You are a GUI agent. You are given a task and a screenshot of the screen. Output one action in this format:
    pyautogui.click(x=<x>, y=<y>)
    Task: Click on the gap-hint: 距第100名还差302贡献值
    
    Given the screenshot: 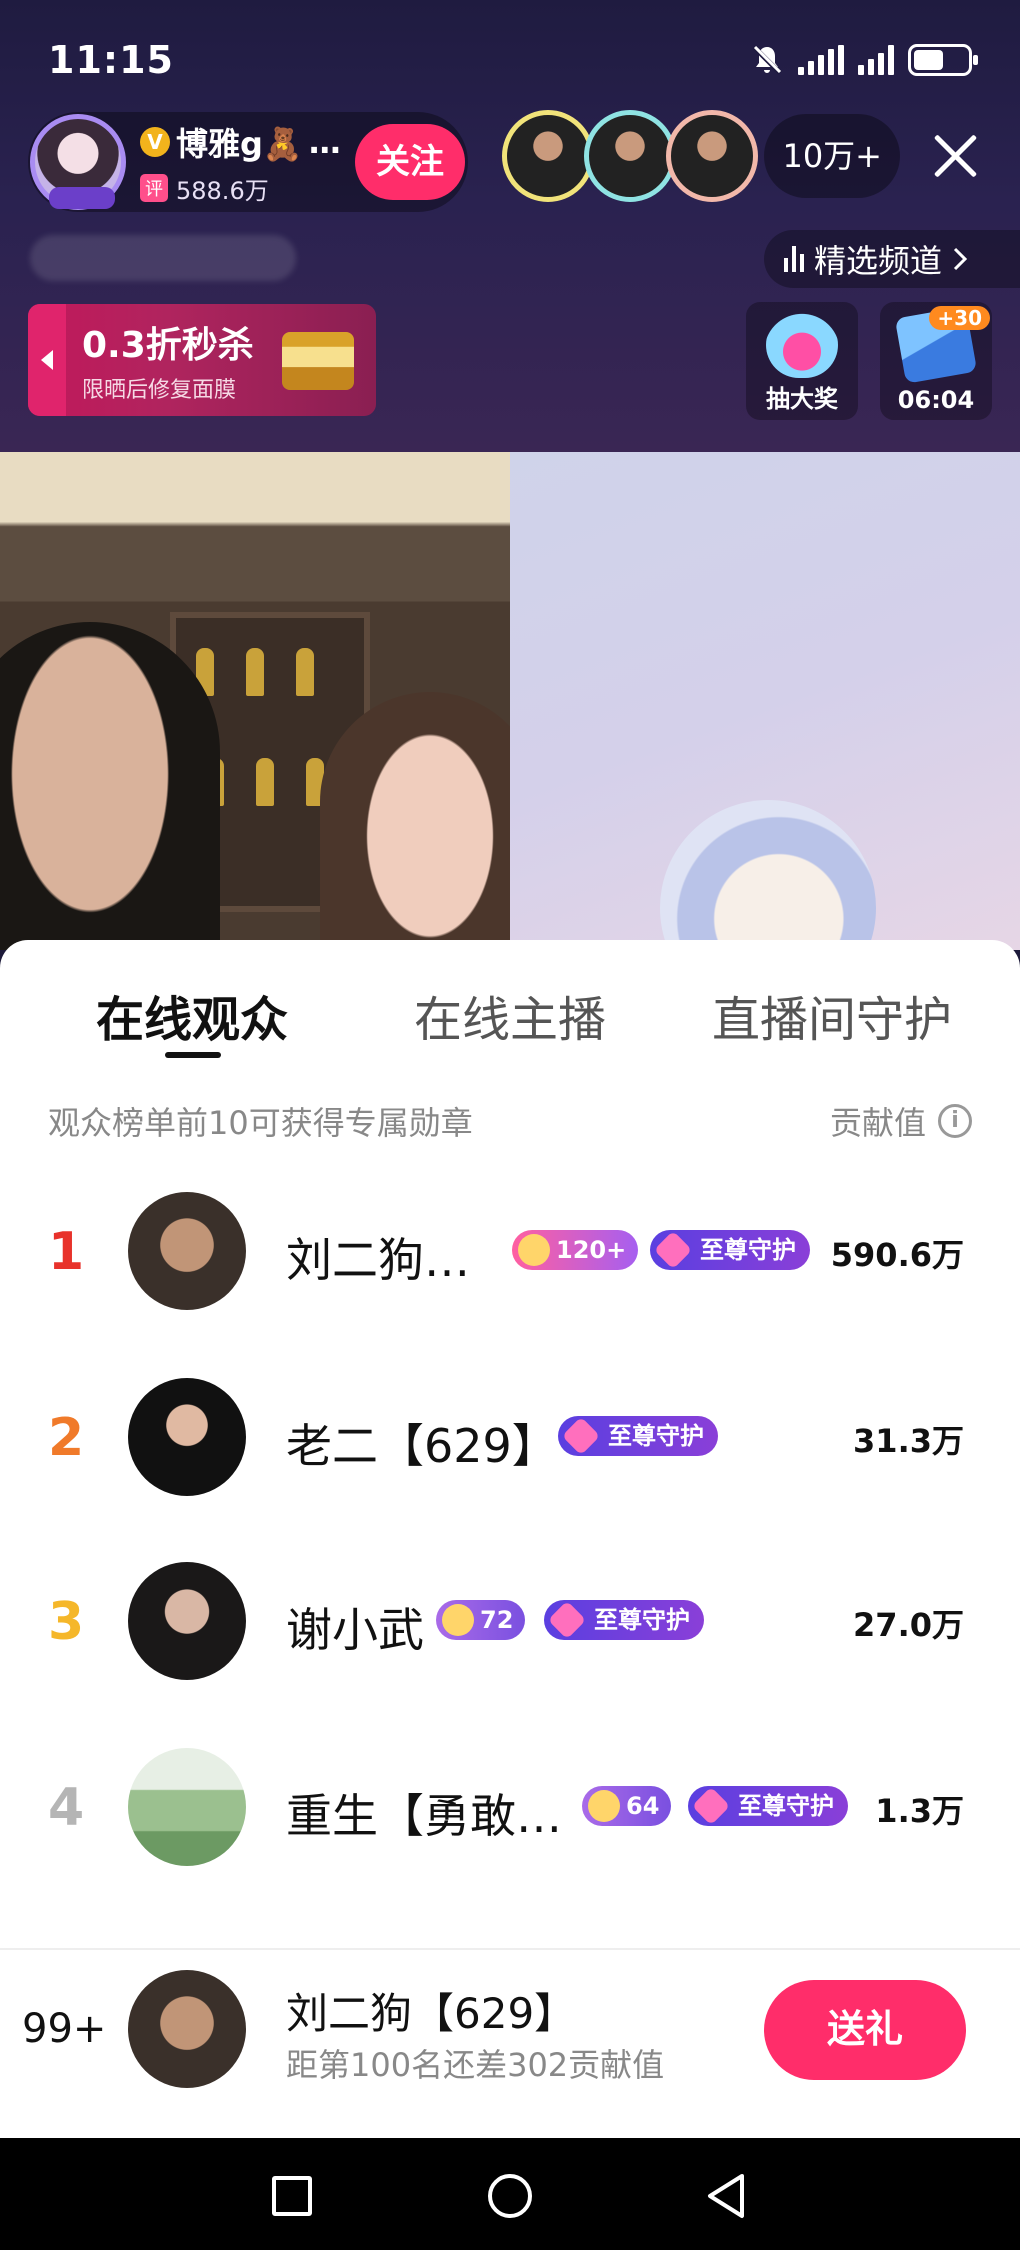 What is the action you would take?
    pyautogui.click(x=475, y=2065)
    